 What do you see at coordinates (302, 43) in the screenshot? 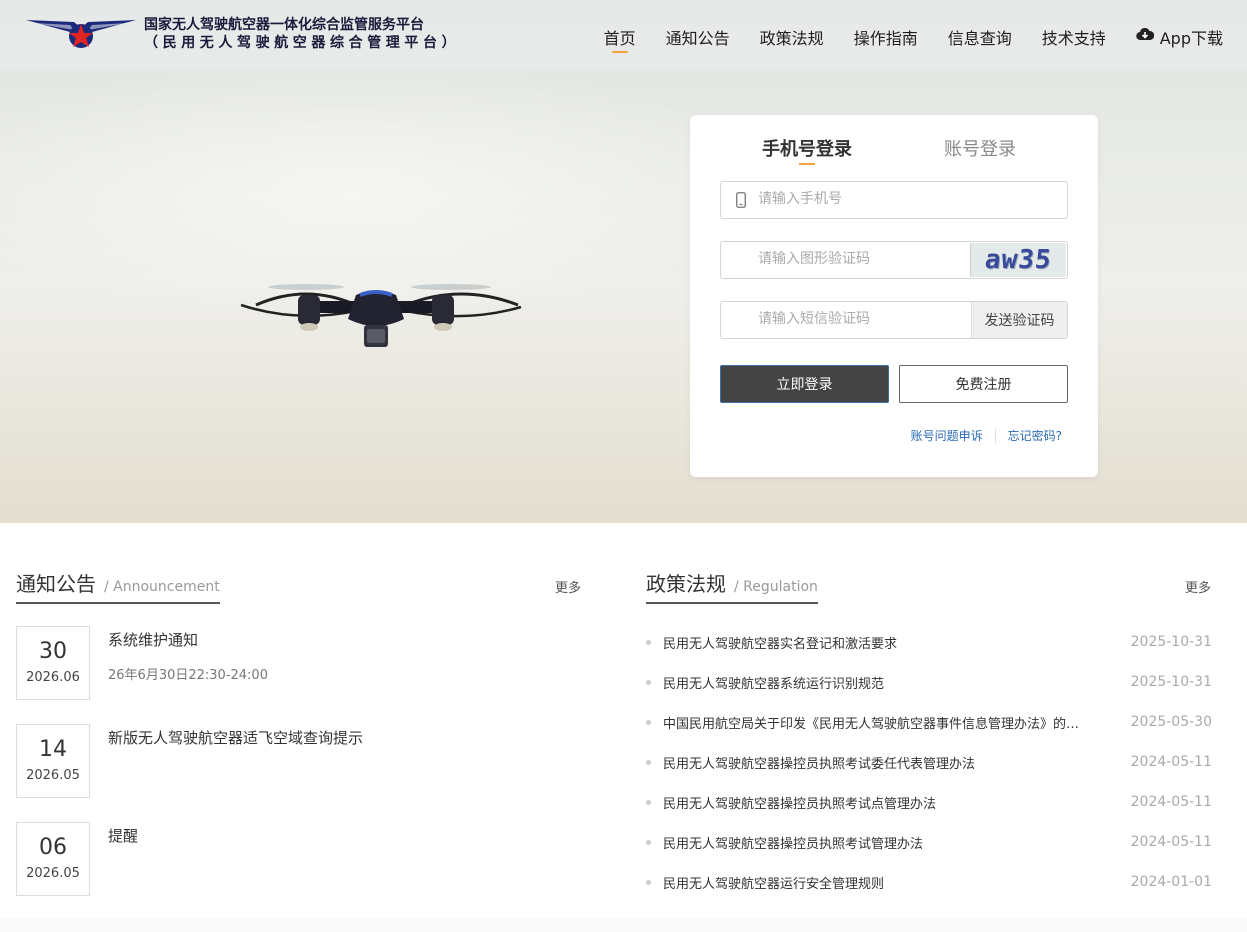
I see `brand-line-2: （民用无人驾驶航空器综合管理平台）` at bounding box center [302, 43].